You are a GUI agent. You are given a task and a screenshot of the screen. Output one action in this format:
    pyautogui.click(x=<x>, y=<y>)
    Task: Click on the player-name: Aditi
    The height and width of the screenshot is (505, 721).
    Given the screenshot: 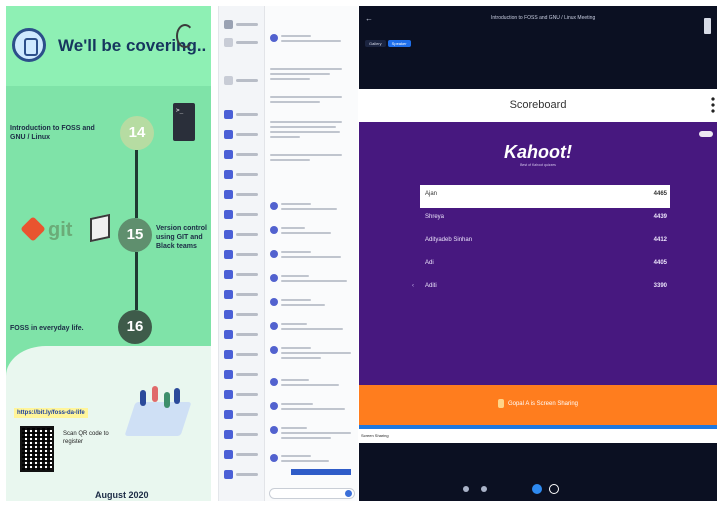 What is the action you would take?
    pyautogui.click(x=431, y=286)
    